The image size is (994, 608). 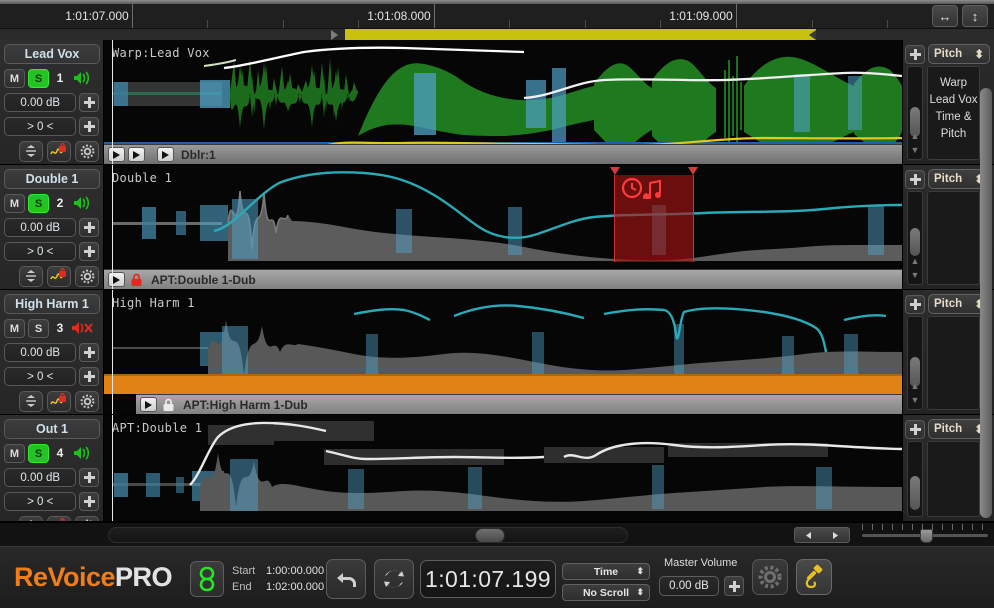 What do you see at coordinates (40, 227) in the screenshot?
I see `gain-field-1: 0.00 dB` at bounding box center [40, 227].